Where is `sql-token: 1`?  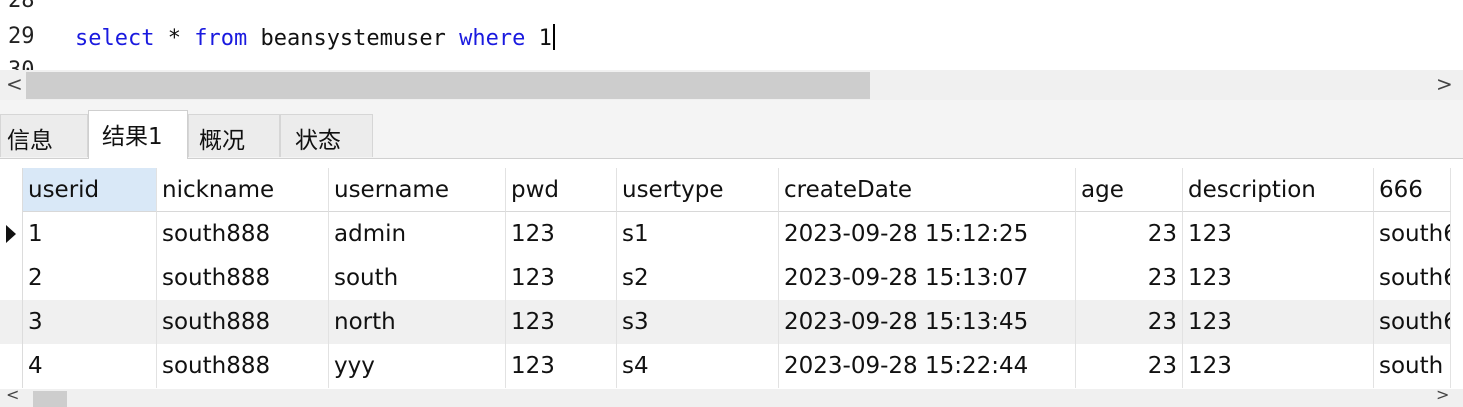 sql-token: 1 is located at coordinates (538, 38).